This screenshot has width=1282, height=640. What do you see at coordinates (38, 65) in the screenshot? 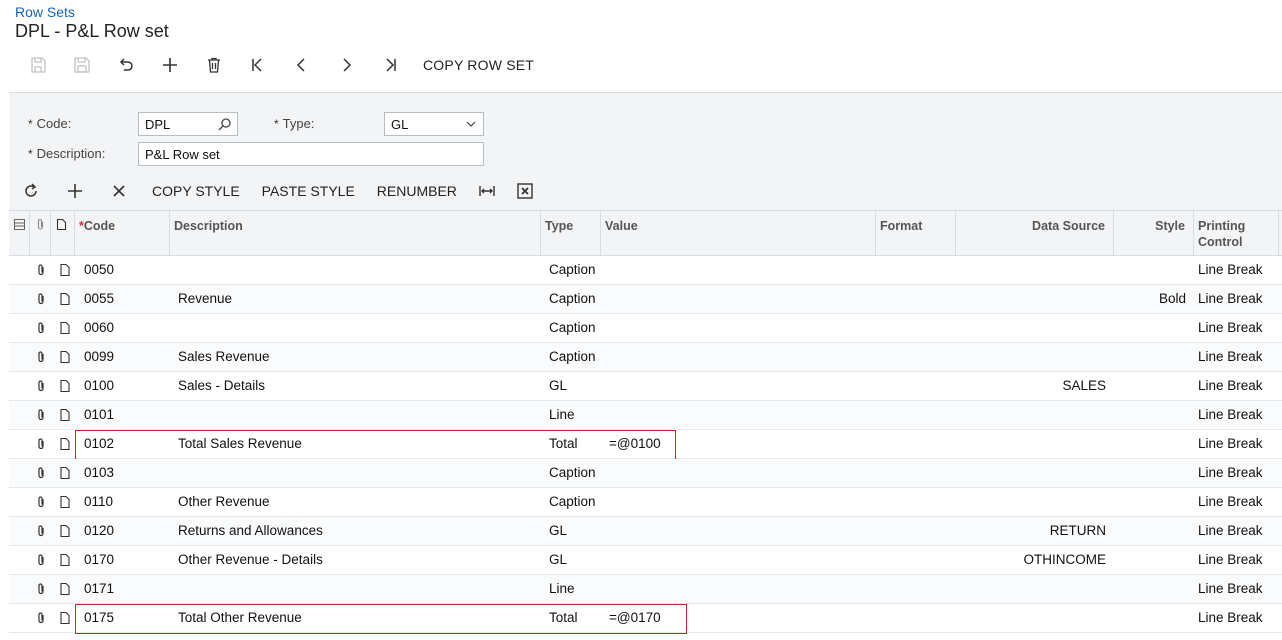
I see `save-close-button` at bounding box center [38, 65].